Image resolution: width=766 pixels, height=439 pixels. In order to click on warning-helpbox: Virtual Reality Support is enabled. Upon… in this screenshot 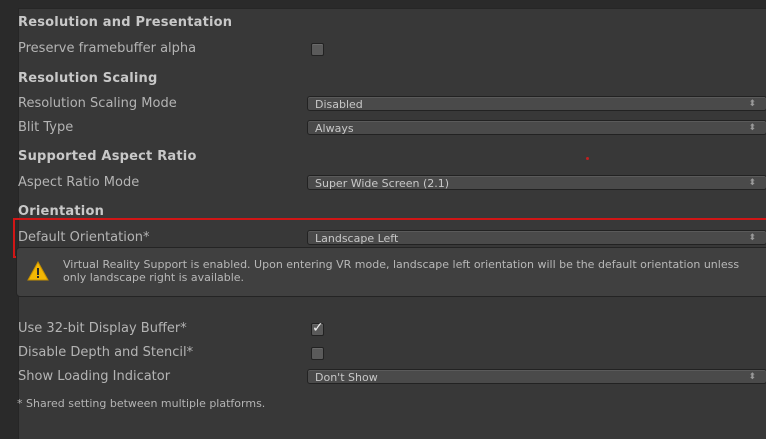, I will do `click(391, 272)`.